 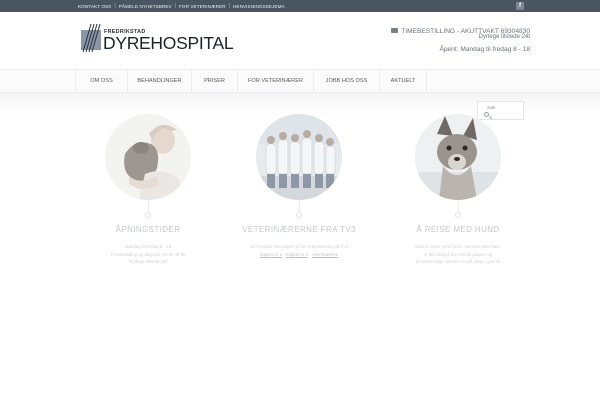 I want to click on site-logo: FREDRIKSTAD DYREHOSPITAL, so click(x=157, y=39).